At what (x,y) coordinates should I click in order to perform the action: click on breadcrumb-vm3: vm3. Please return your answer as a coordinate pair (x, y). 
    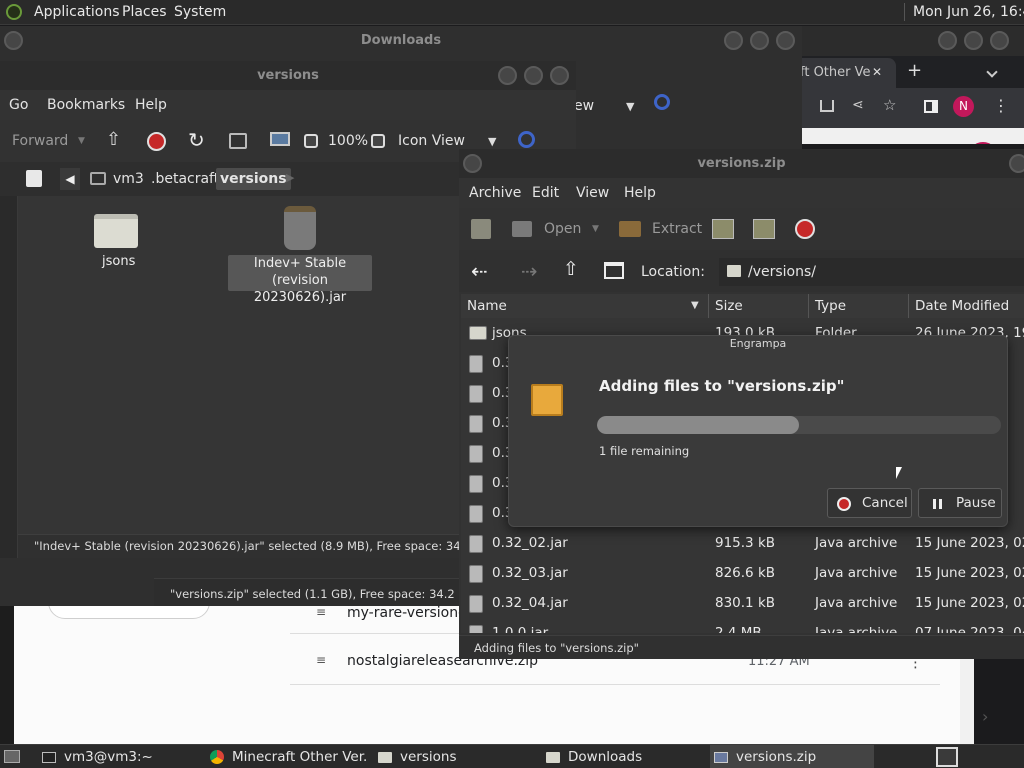
    Looking at the image, I should click on (128, 179).